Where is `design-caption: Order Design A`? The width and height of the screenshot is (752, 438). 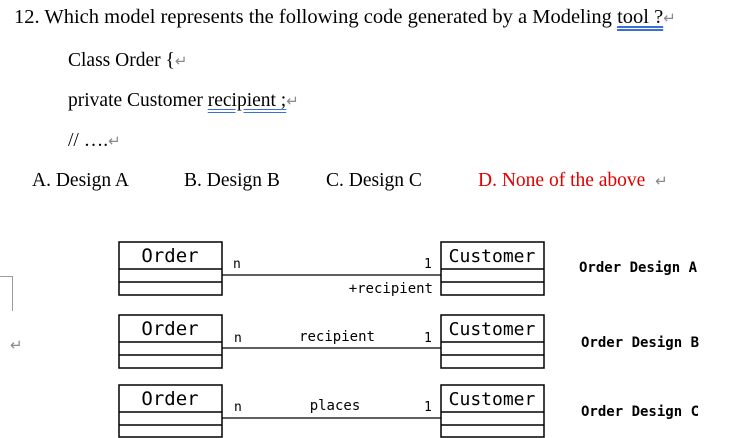
design-caption: Order Design A is located at coordinates (638, 268).